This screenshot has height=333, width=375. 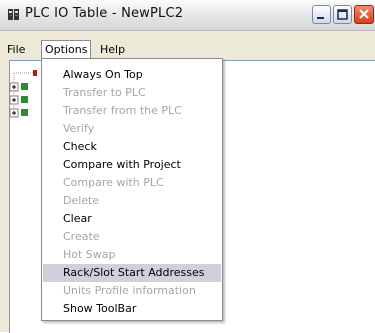 I want to click on plc-app-icon, so click(x=14, y=15).